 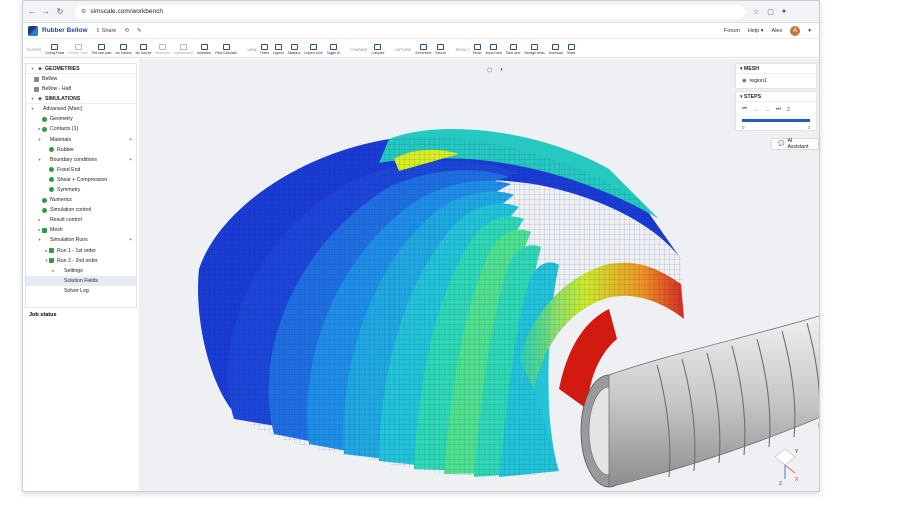 What do you see at coordinates (34, 50) in the screenshot?
I see `toolbar-group-label: FILTERS` at bounding box center [34, 50].